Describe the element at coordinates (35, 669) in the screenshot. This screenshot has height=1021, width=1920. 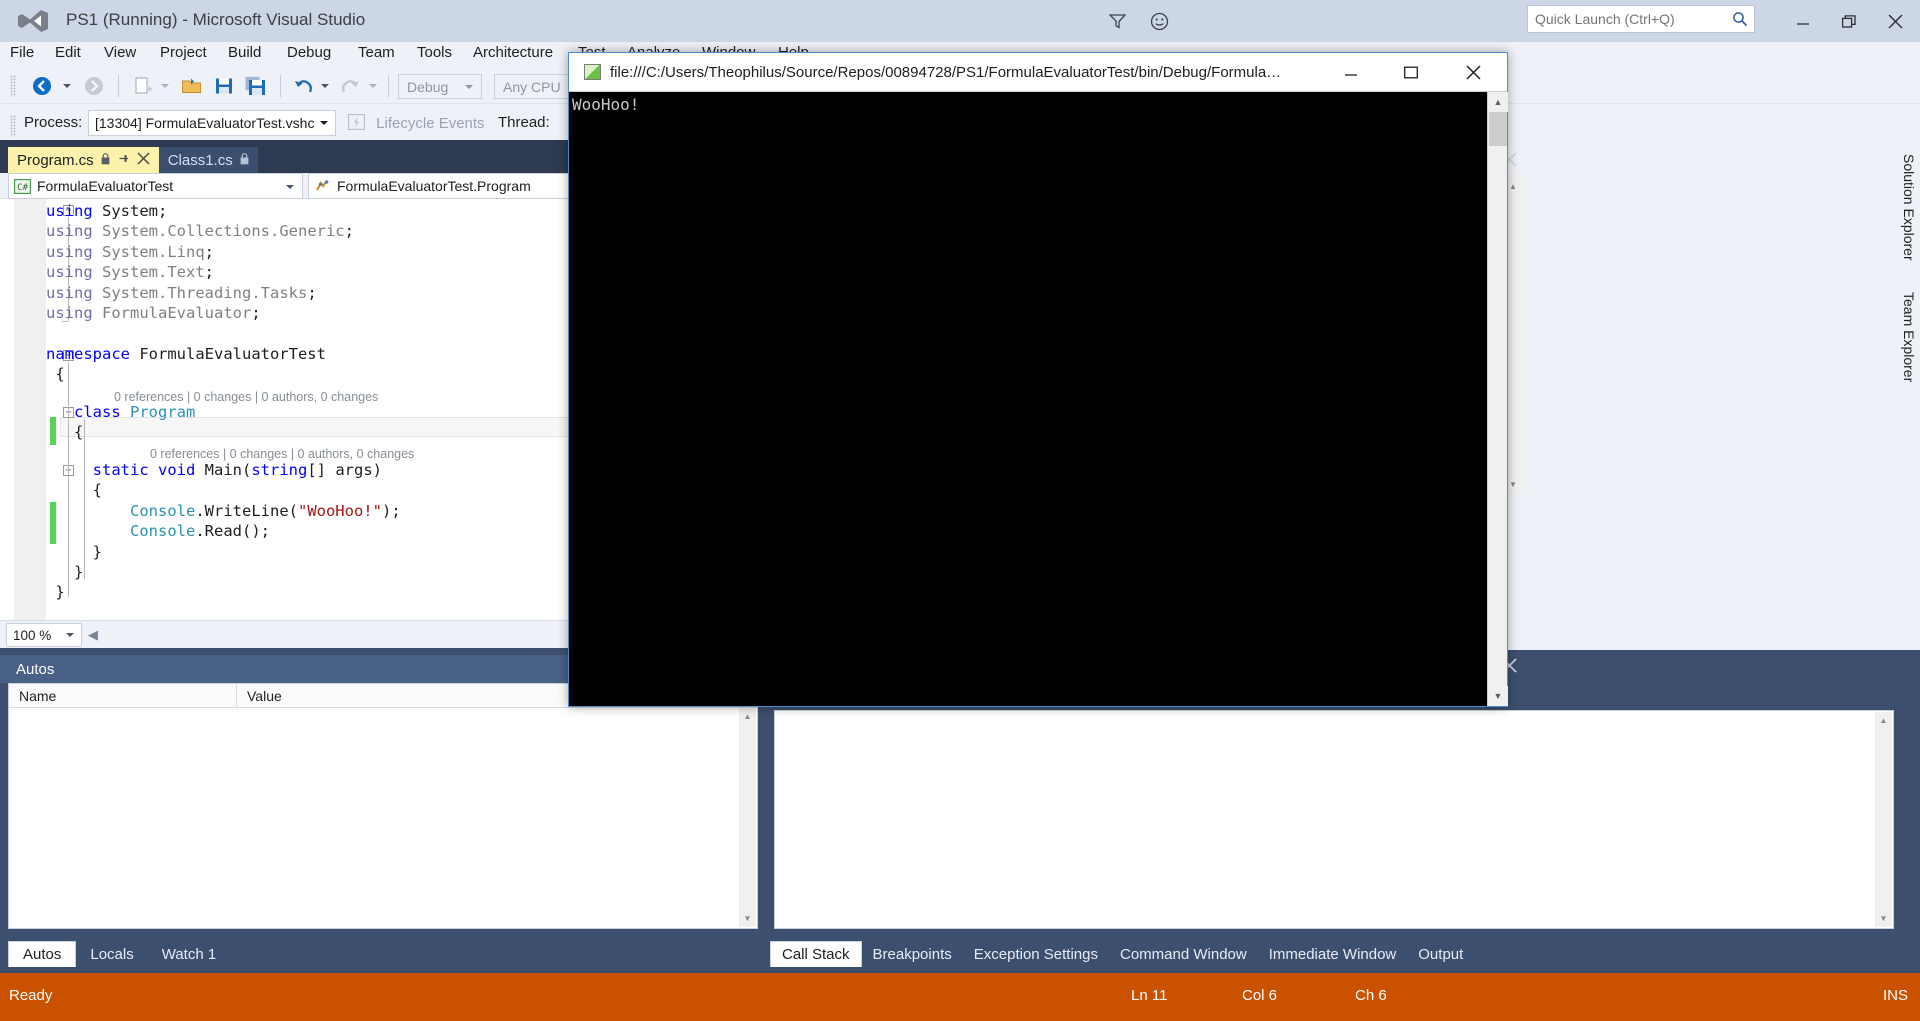
I see `autos-title: Autos` at that location.